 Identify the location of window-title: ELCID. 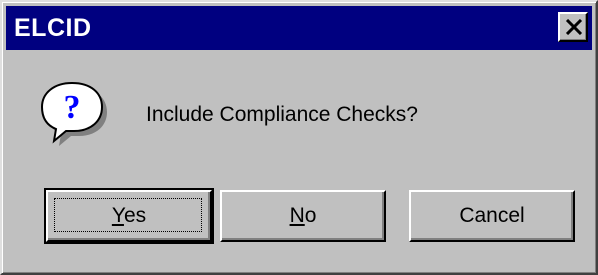
(53, 28).